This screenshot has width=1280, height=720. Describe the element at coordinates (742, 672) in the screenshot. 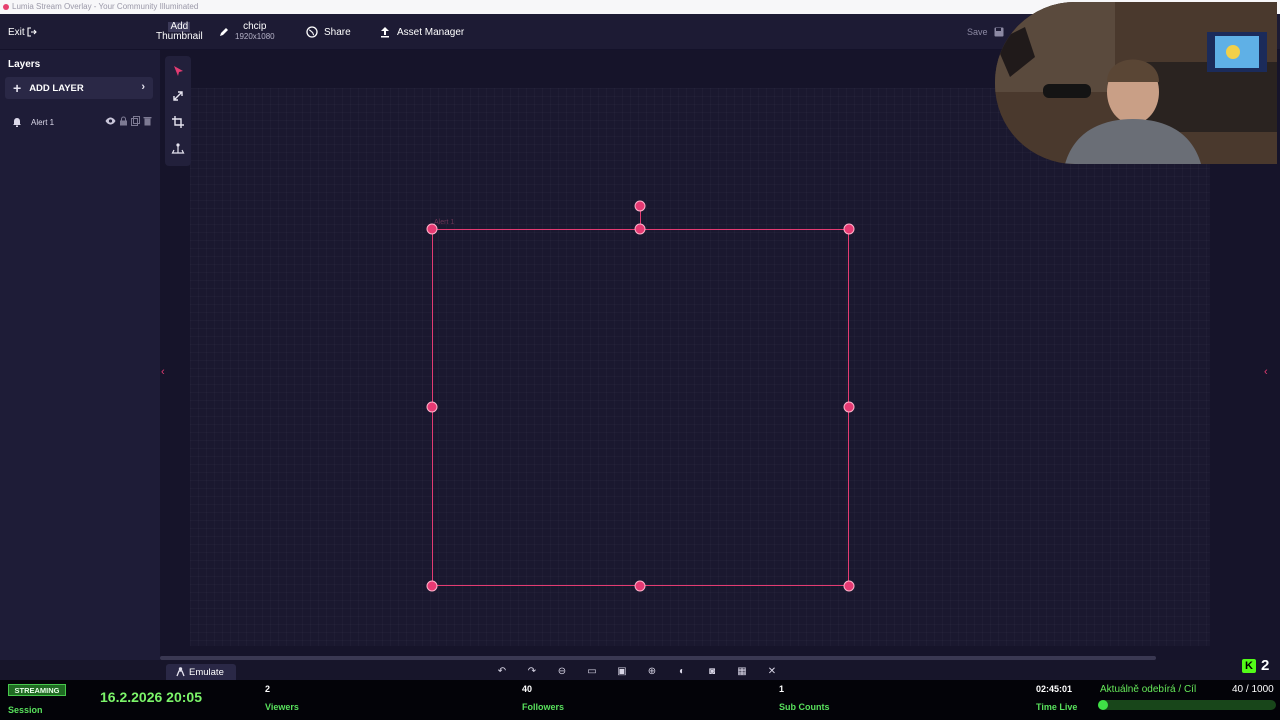

I see `grid-icon: ▦` at that location.